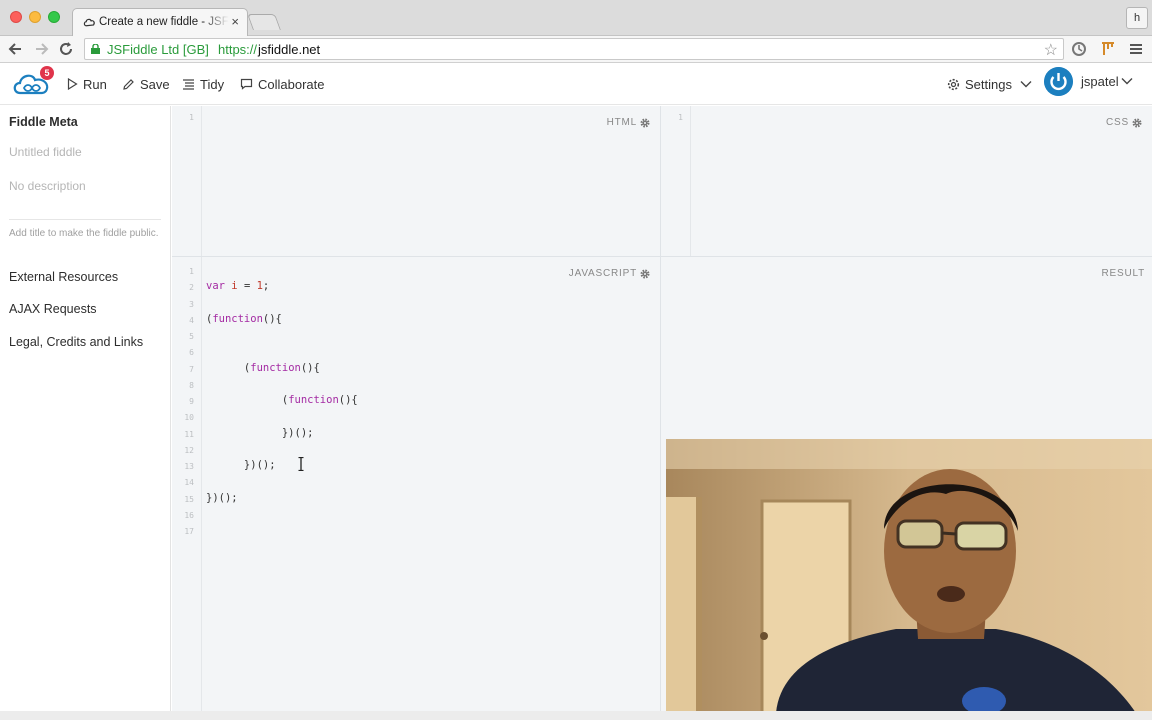 Image resolution: width=1152 pixels, height=720 pixels. I want to click on fiddle-title-input: Untitled fiddle, so click(45, 152).